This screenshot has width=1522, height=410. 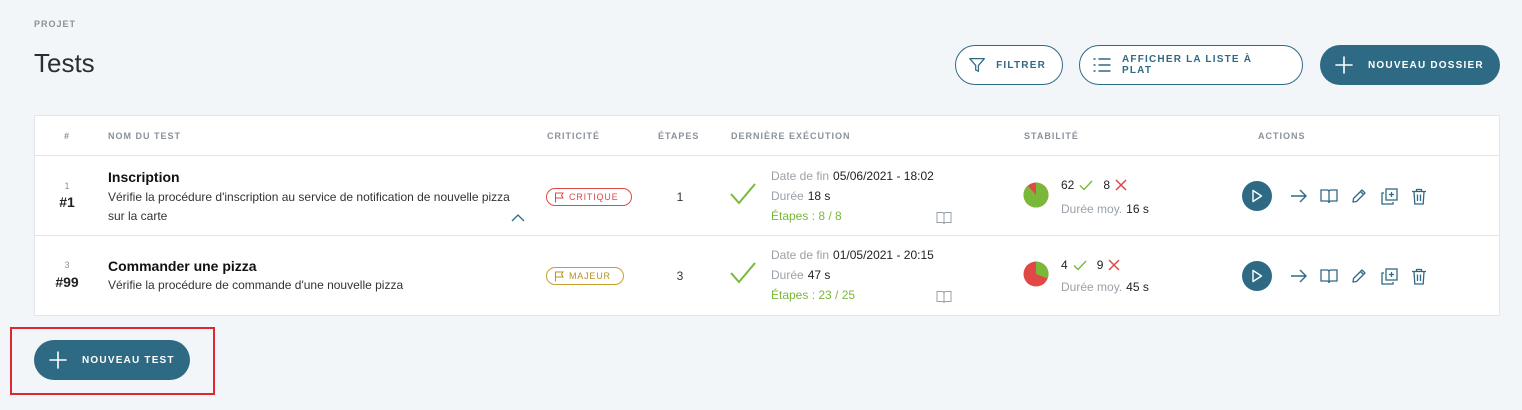 I want to click on chevron-up-icon, so click(x=518, y=218).